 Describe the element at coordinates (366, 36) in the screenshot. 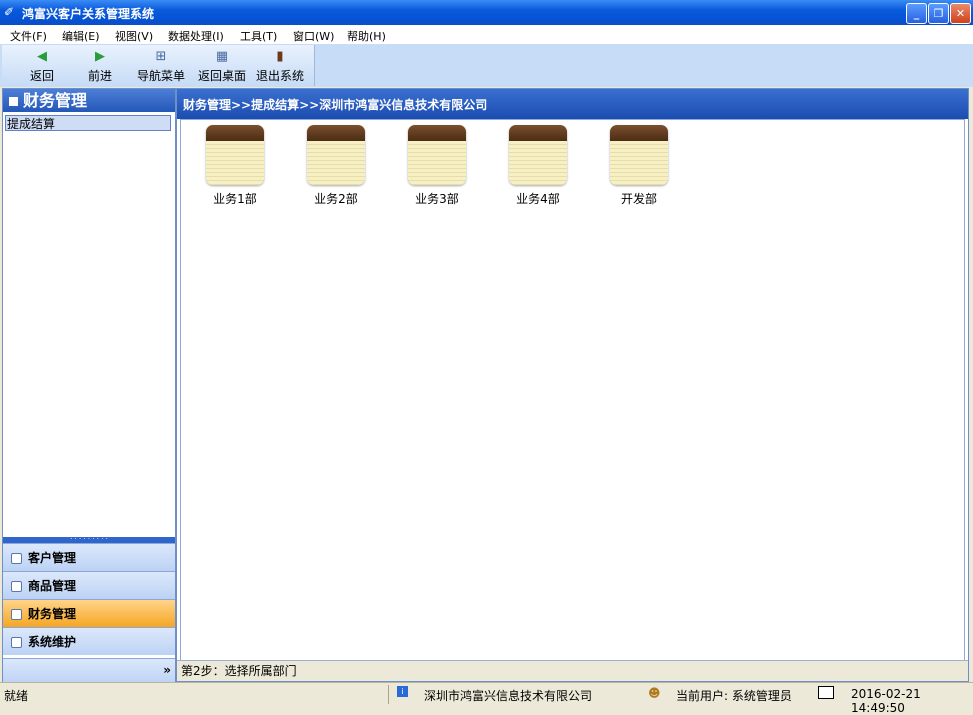

I see `menu-help: 帮助(H)` at that location.